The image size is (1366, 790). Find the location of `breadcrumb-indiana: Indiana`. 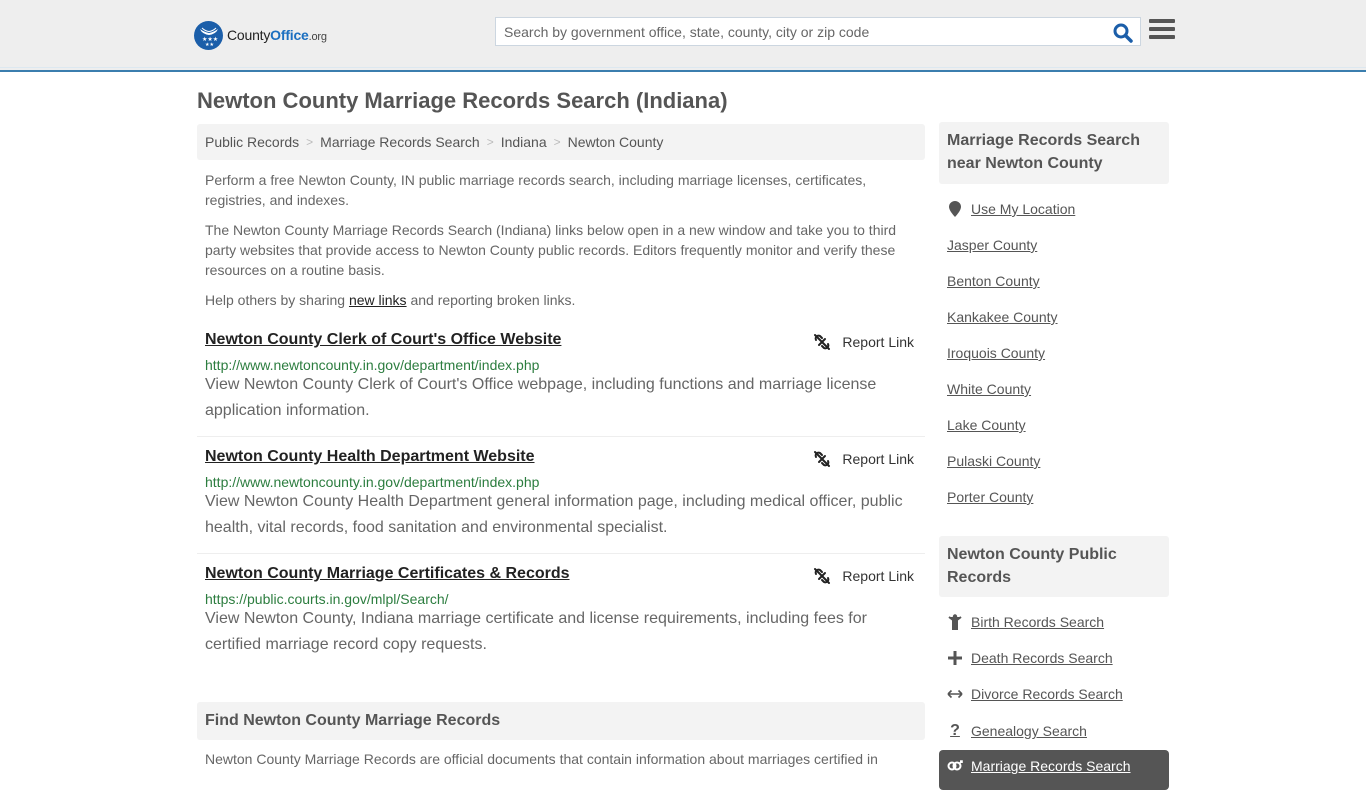

breadcrumb-indiana: Indiana is located at coordinates (524, 142).